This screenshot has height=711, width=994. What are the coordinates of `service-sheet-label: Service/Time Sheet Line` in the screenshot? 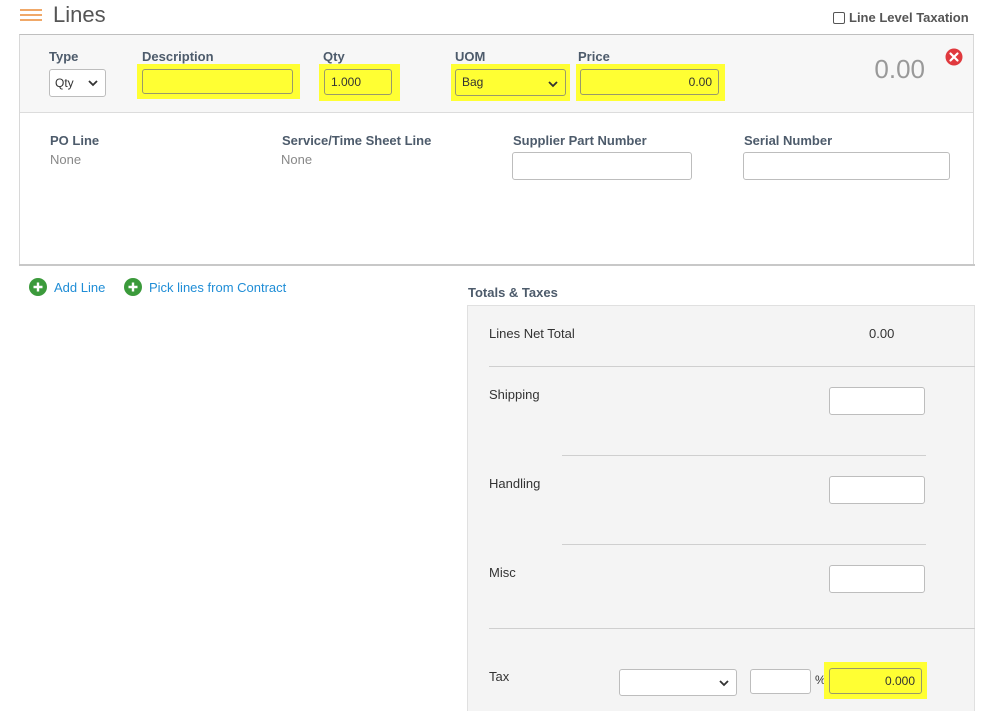 It's located at (357, 140).